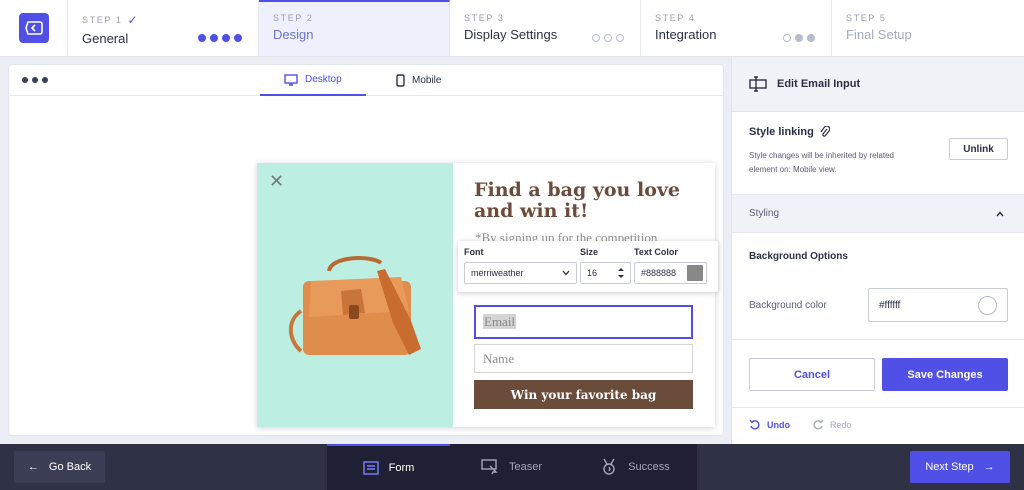  I want to click on popup-headline: Find a bag you love and win it!, so click(581, 201).